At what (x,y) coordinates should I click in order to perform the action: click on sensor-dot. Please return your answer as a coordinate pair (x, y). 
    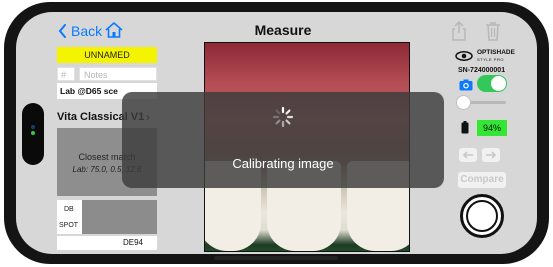
    Looking at the image, I should click on (33, 127).